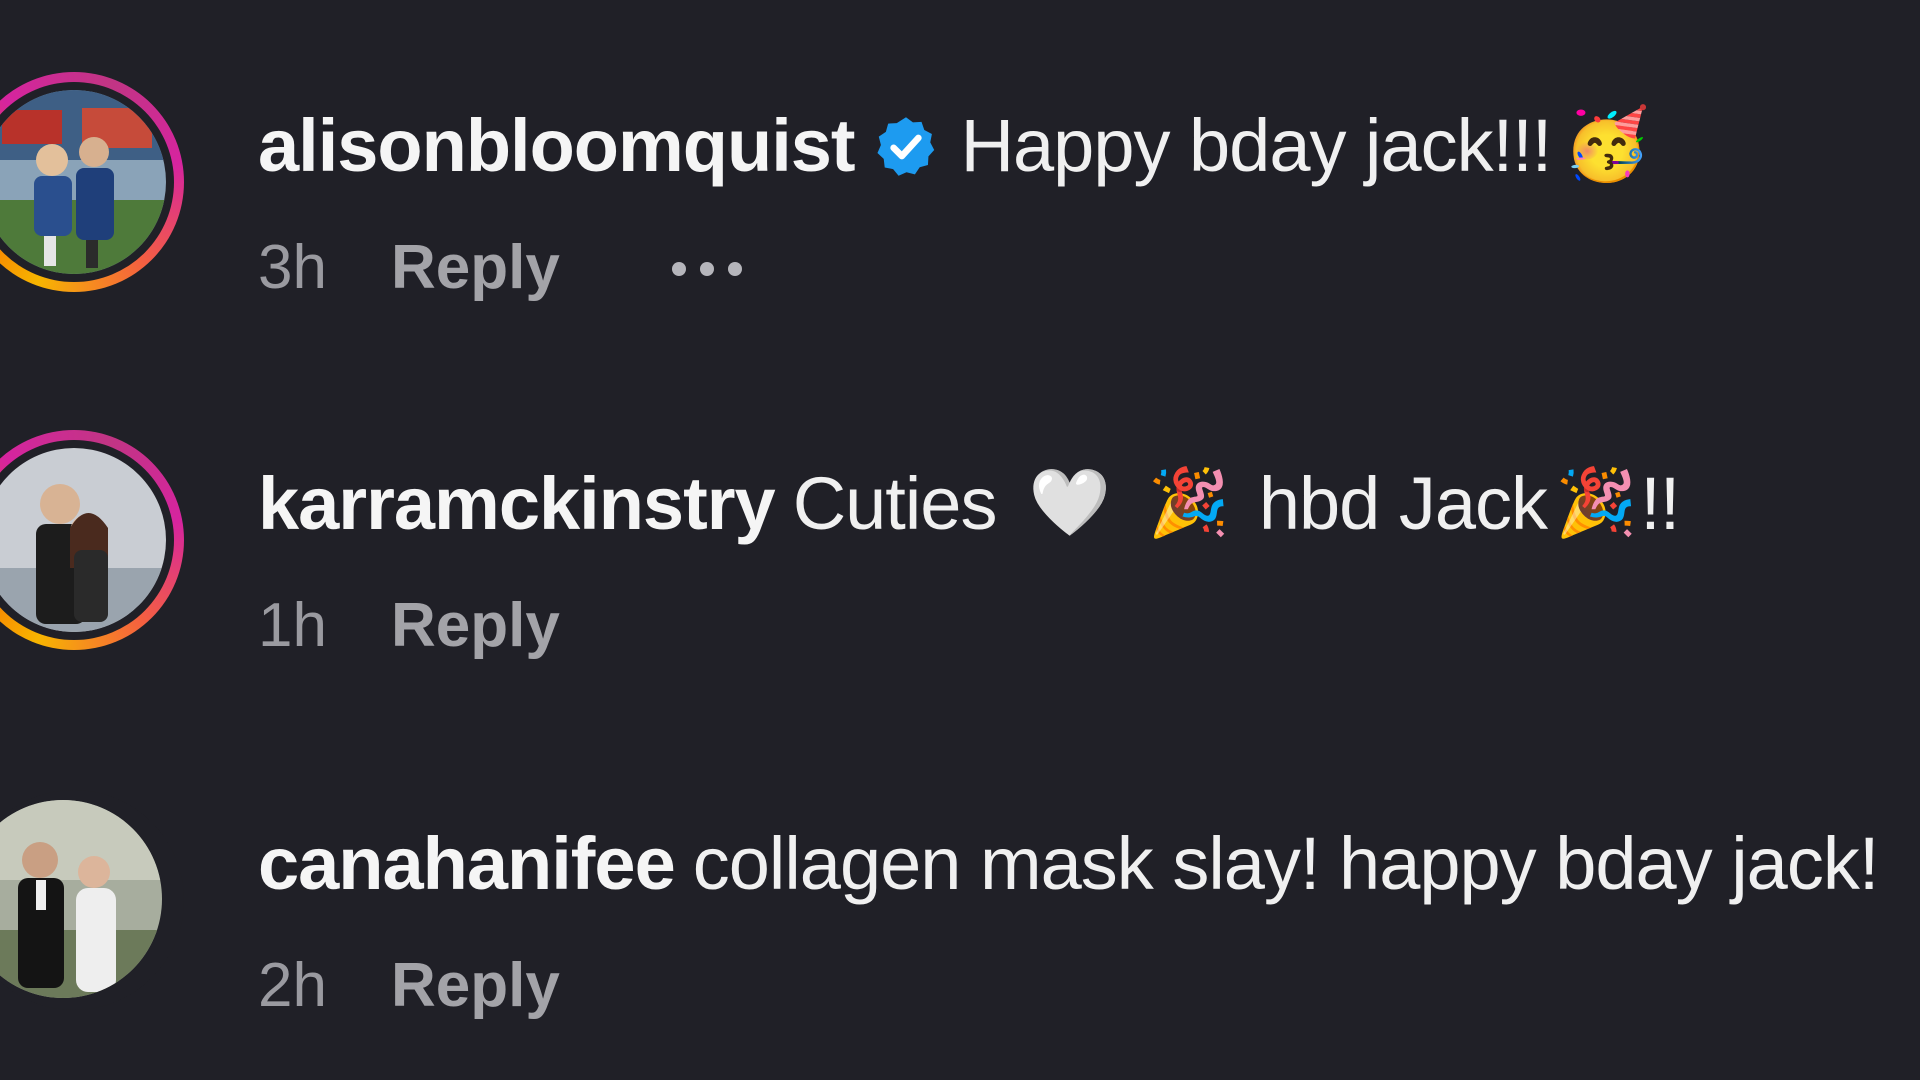 The image size is (1920, 1080). I want to click on comment-timestamp: 2h, so click(292, 985).